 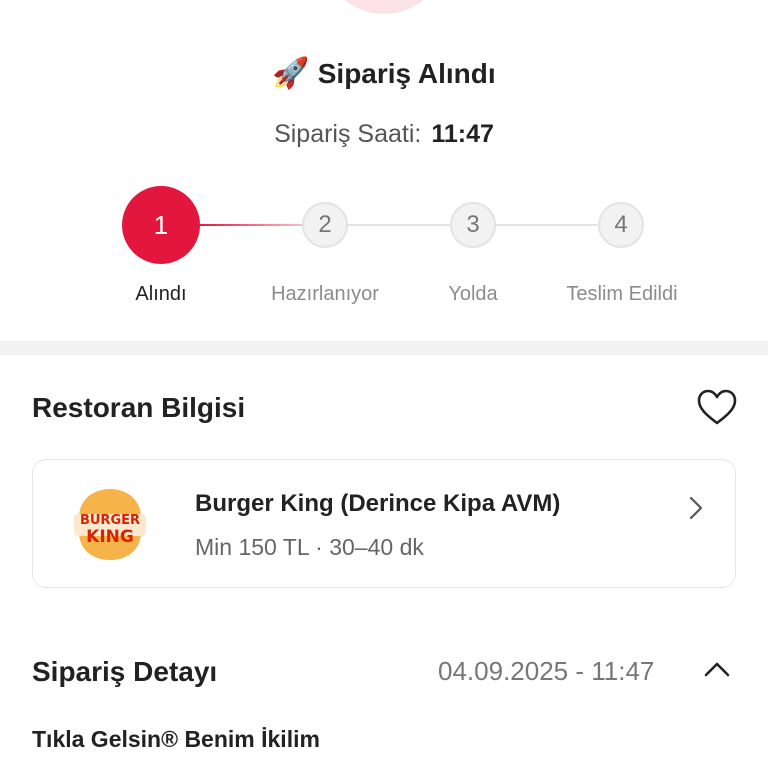 What do you see at coordinates (161, 294) in the screenshot?
I see `step-1-label: Alındı` at bounding box center [161, 294].